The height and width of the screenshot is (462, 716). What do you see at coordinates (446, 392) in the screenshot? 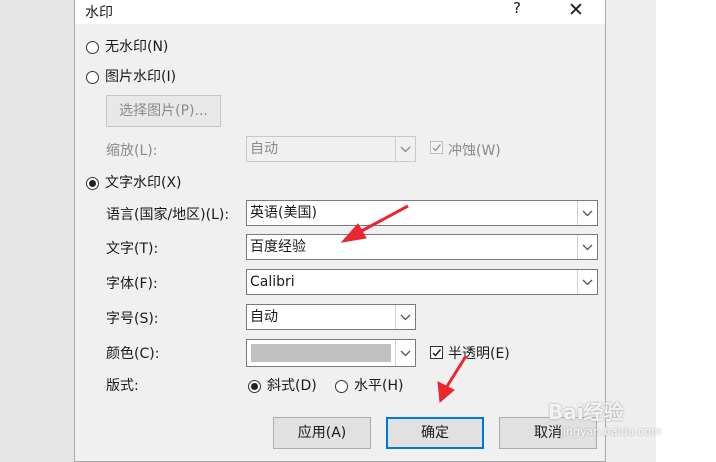
I see `arrow-to-ok-head` at bounding box center [446, 392].